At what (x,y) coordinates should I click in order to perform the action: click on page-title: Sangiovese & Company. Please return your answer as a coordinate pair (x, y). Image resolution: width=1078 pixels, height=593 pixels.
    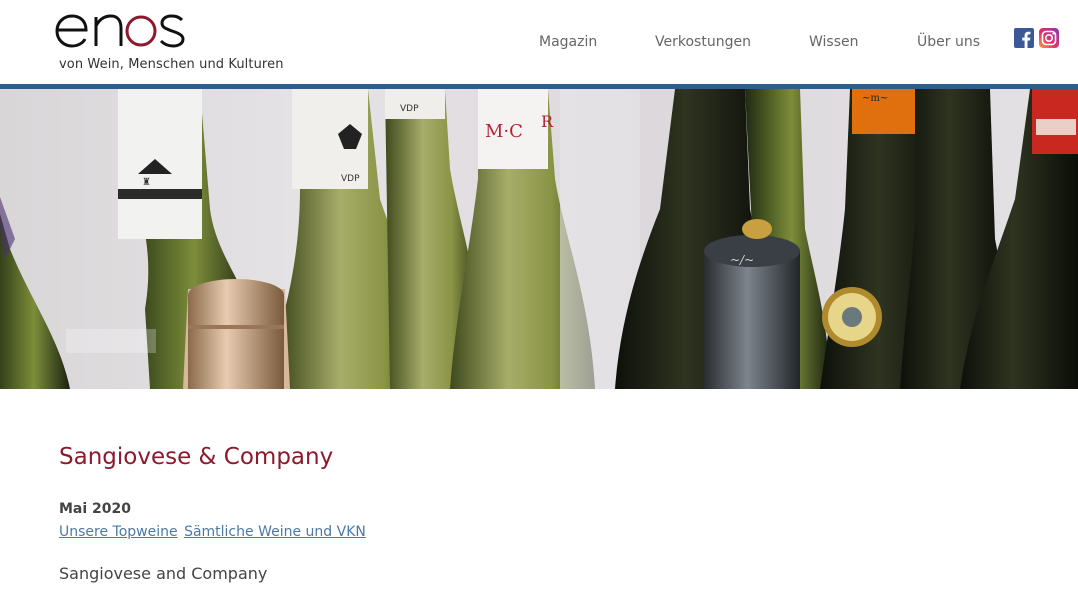
    Looking at the image, I should click on (196, 457).